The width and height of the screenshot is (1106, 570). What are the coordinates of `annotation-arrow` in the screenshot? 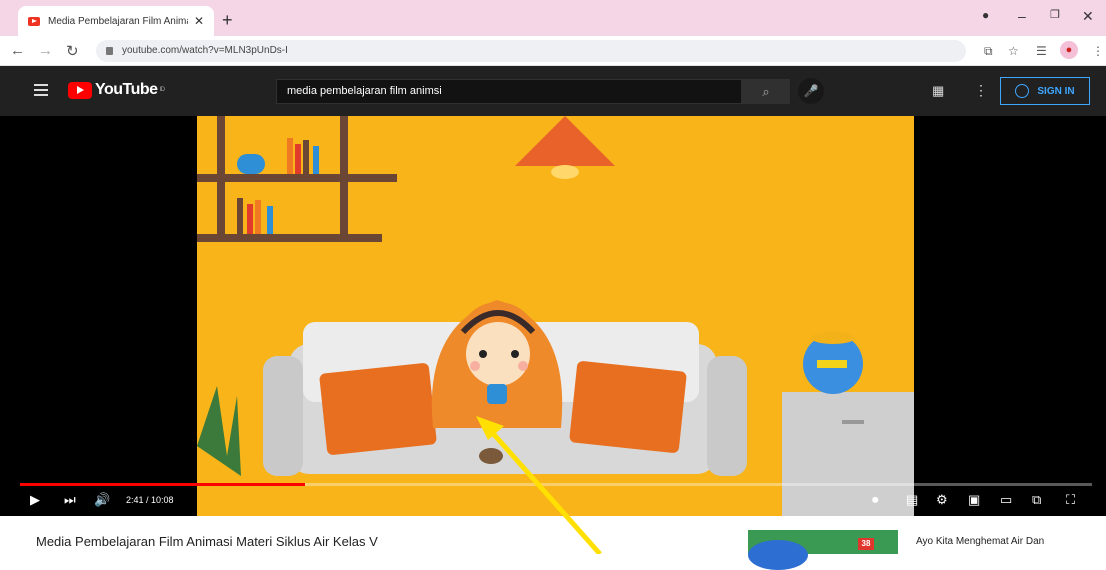 It's located at (539, 485).